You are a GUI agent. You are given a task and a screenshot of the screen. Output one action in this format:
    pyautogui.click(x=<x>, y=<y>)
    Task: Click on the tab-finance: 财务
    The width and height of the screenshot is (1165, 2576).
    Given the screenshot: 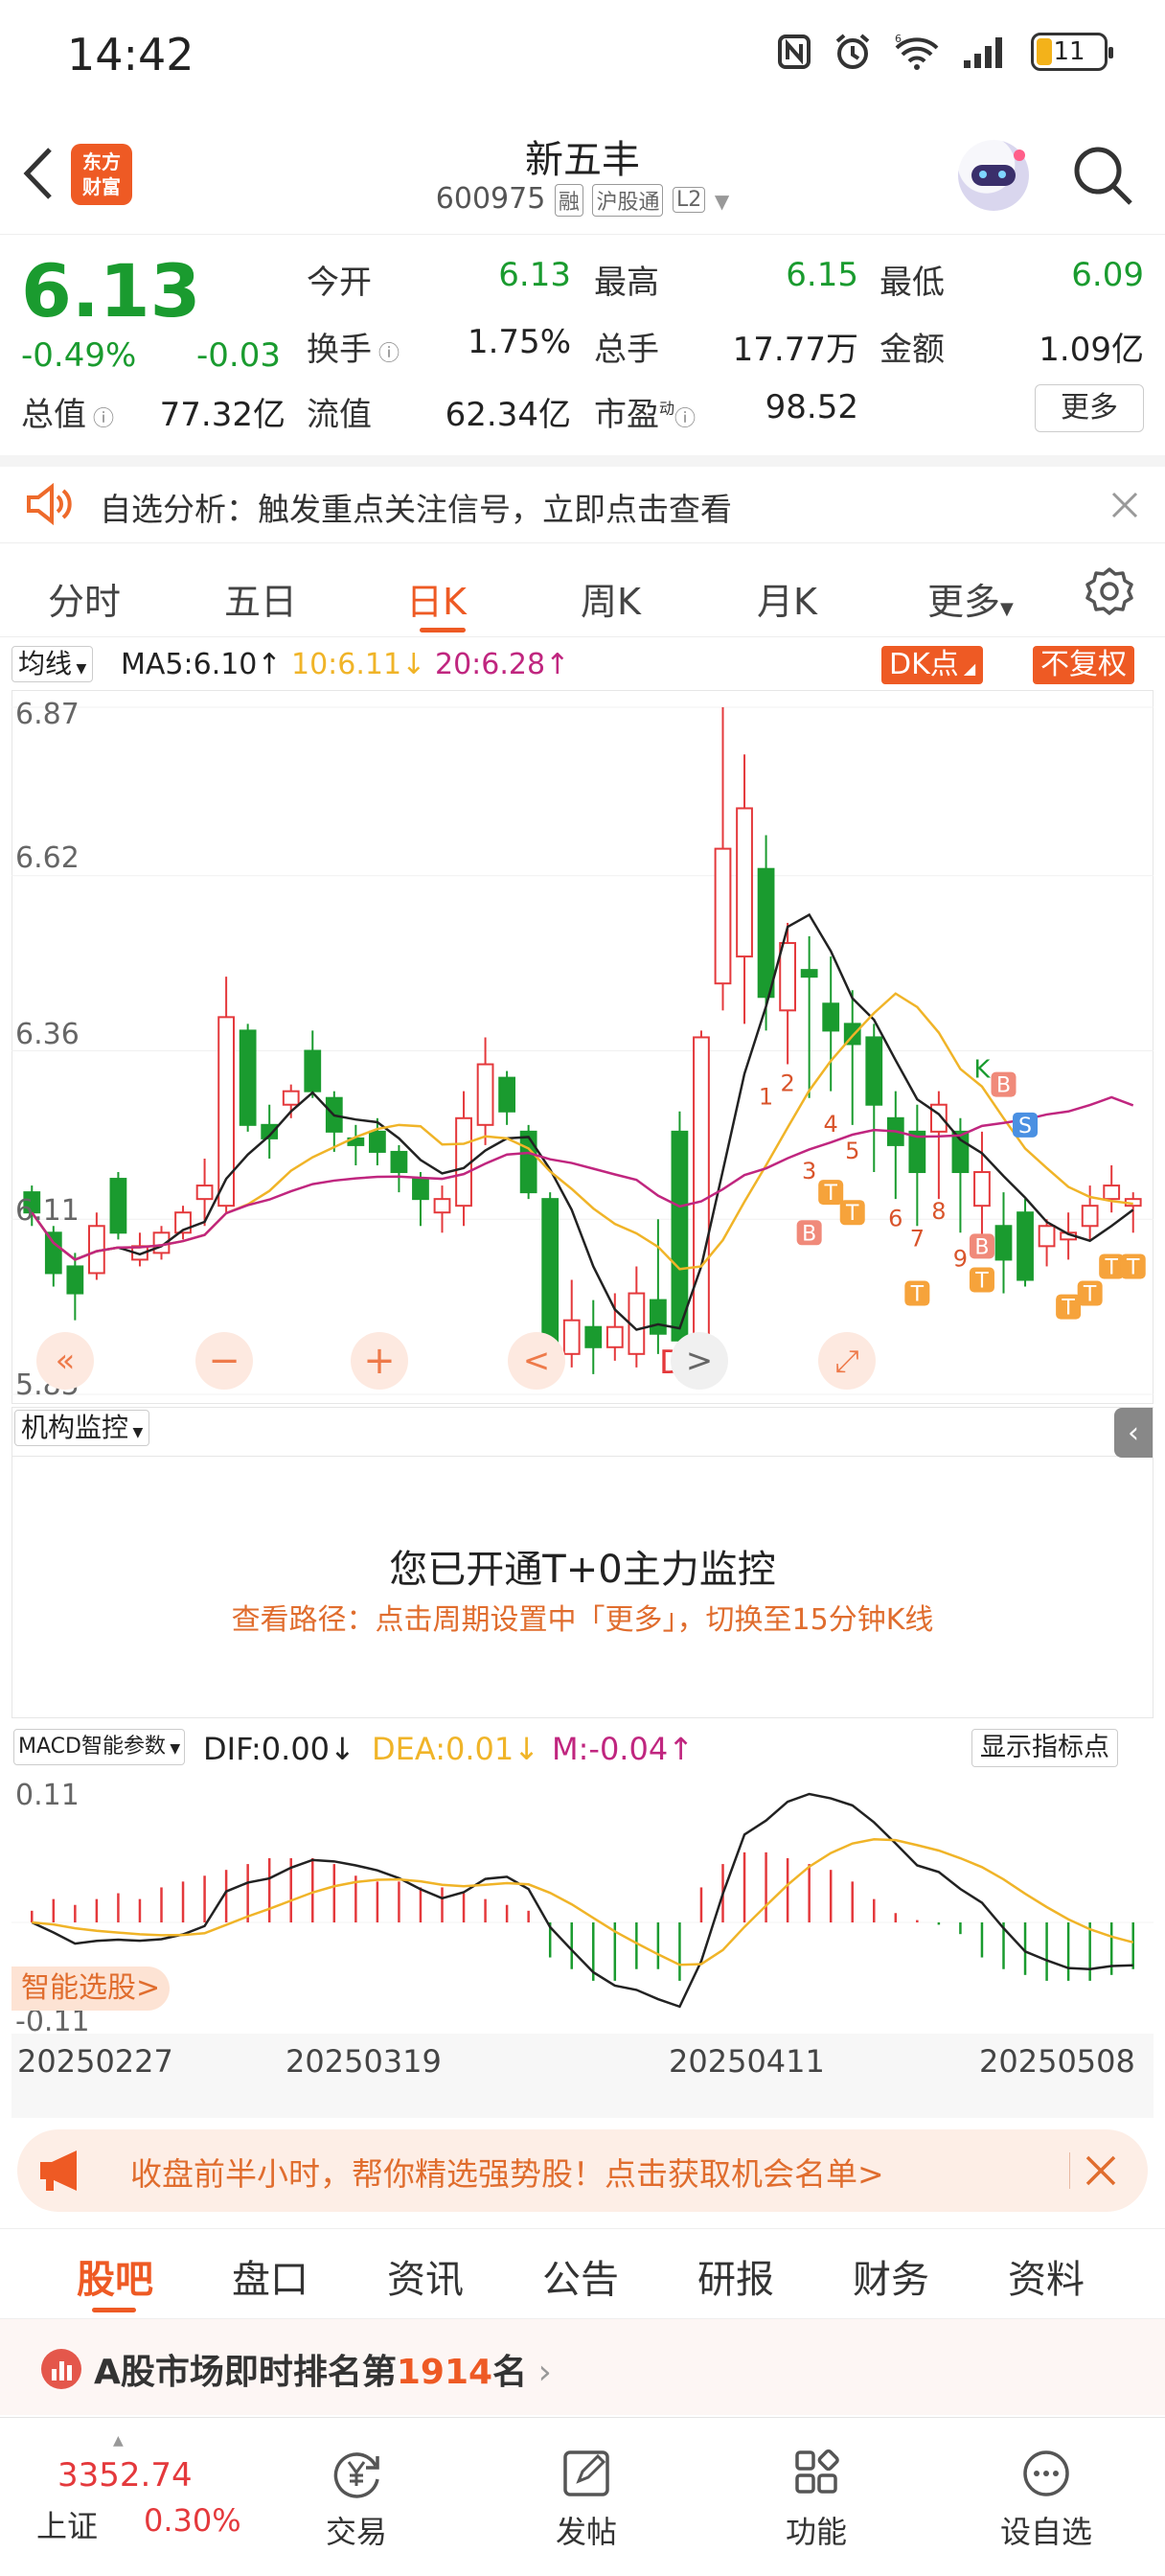 What is the action you would take?
    pyautogui.click(x=891, y=2276)
    